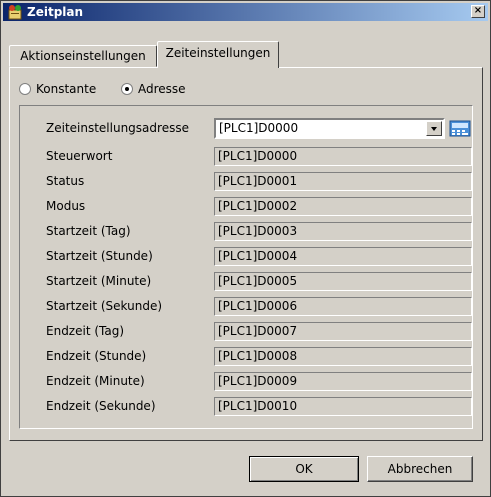 The width and height of the screenshot is (491, 497). What do you see at coordinates (343, 356) in the screenshot?
I see `row-value-field: [PLC1]D0008` at bounding box center [343, 356].